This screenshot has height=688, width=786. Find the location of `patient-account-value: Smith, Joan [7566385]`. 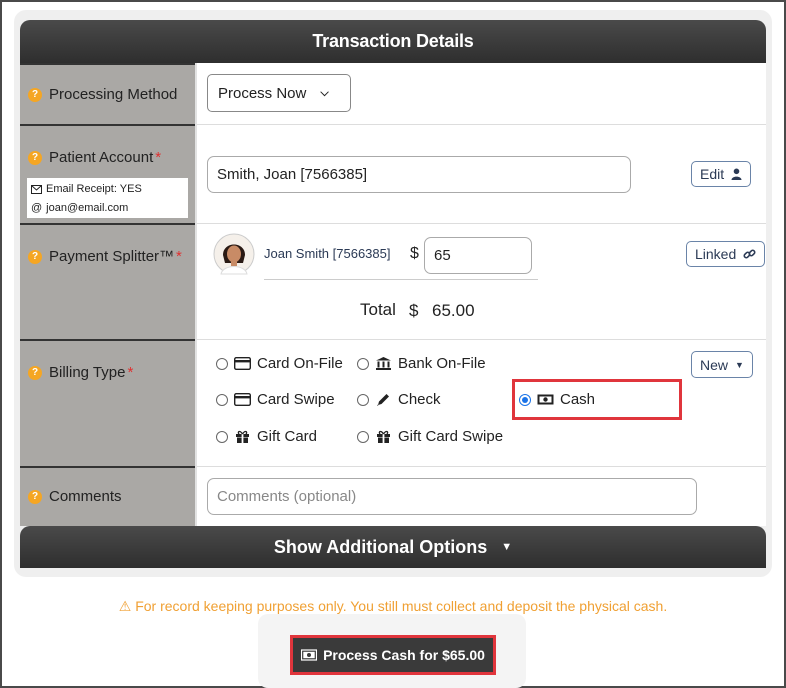

patient-account-value: Smith, Joan [7566385] is located at coordinates (292, 174).